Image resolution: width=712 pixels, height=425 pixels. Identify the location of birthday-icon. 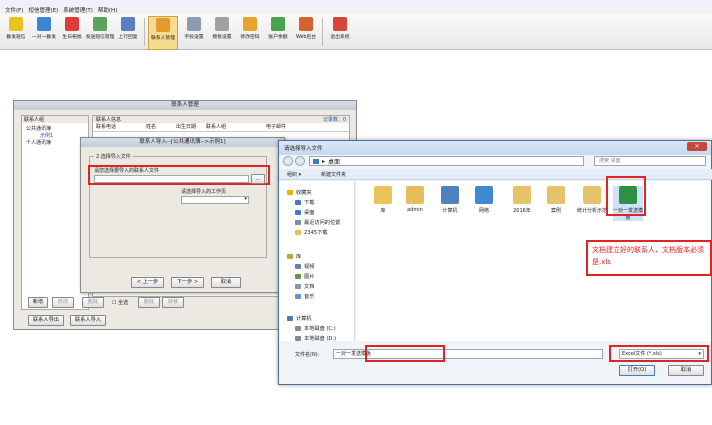
(72, 24).